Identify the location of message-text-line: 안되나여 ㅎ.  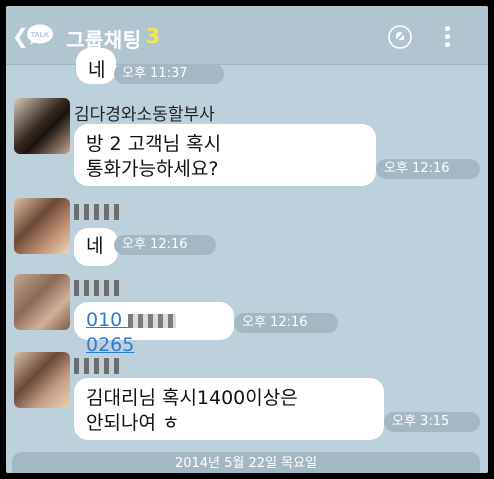
(133, 423).